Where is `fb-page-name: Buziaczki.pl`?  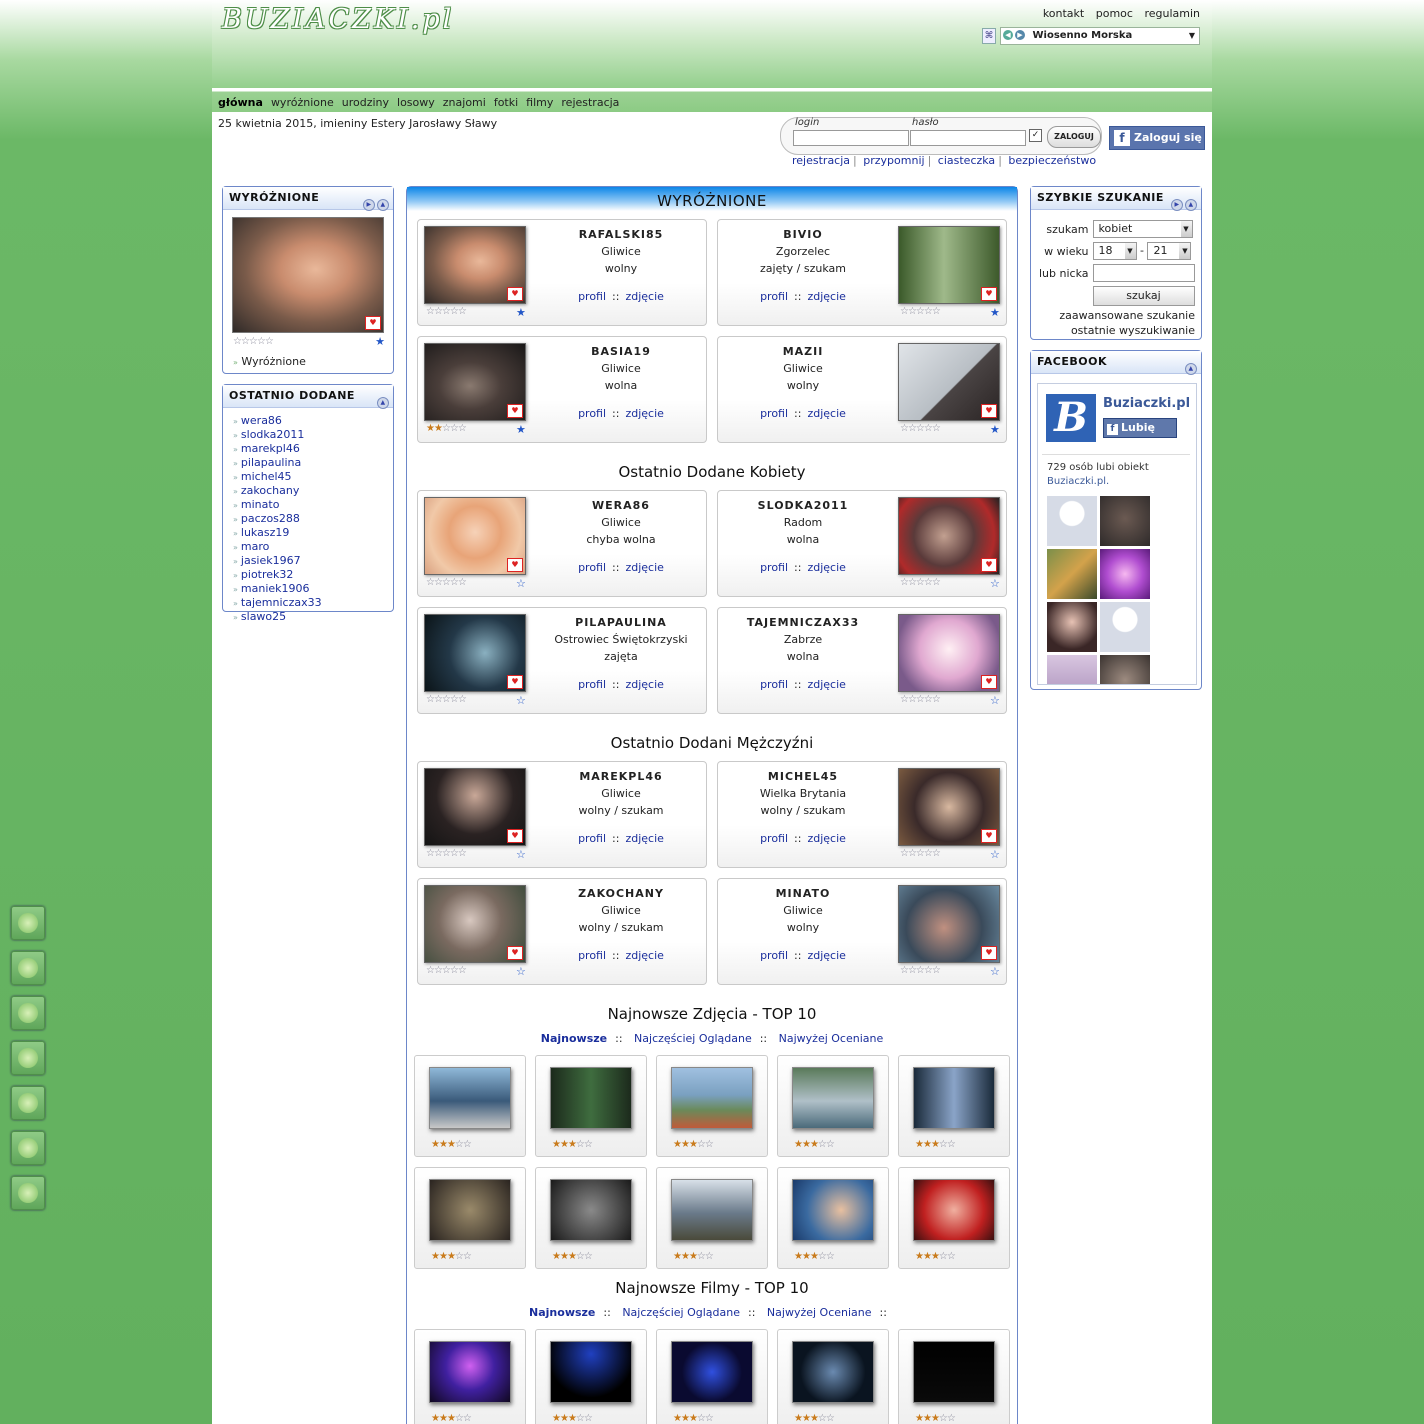
fb-page-name: Buziaczki.pl is located at coordinates (1146, 403).